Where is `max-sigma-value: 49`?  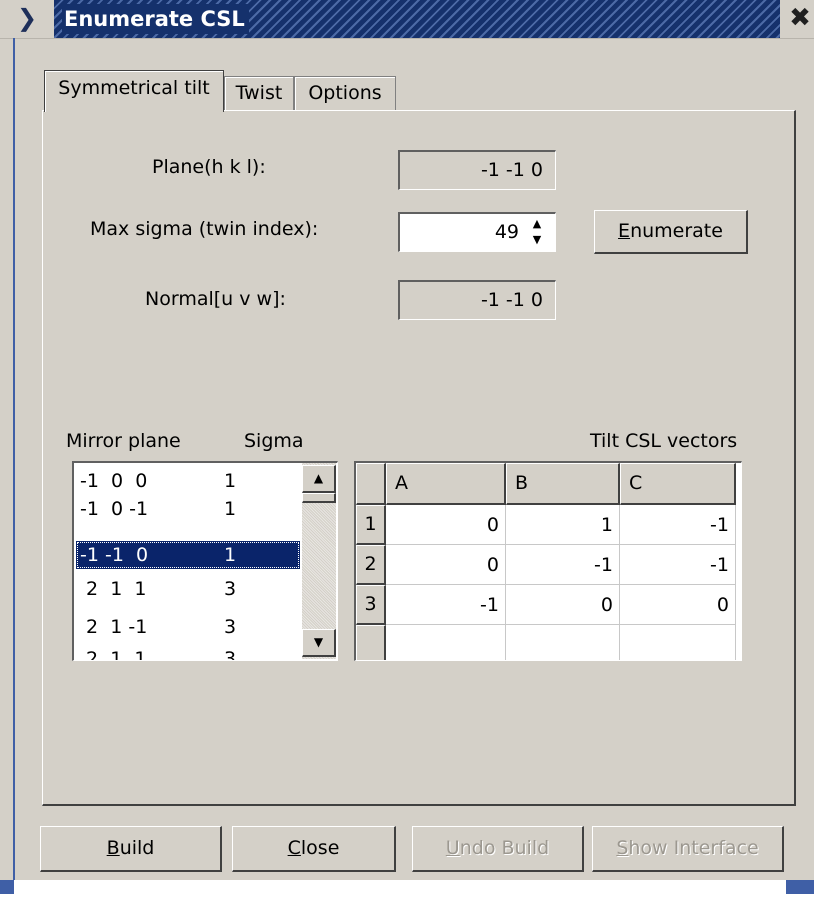 max-sigma-value: 49 is located at coordinates (507, 232).